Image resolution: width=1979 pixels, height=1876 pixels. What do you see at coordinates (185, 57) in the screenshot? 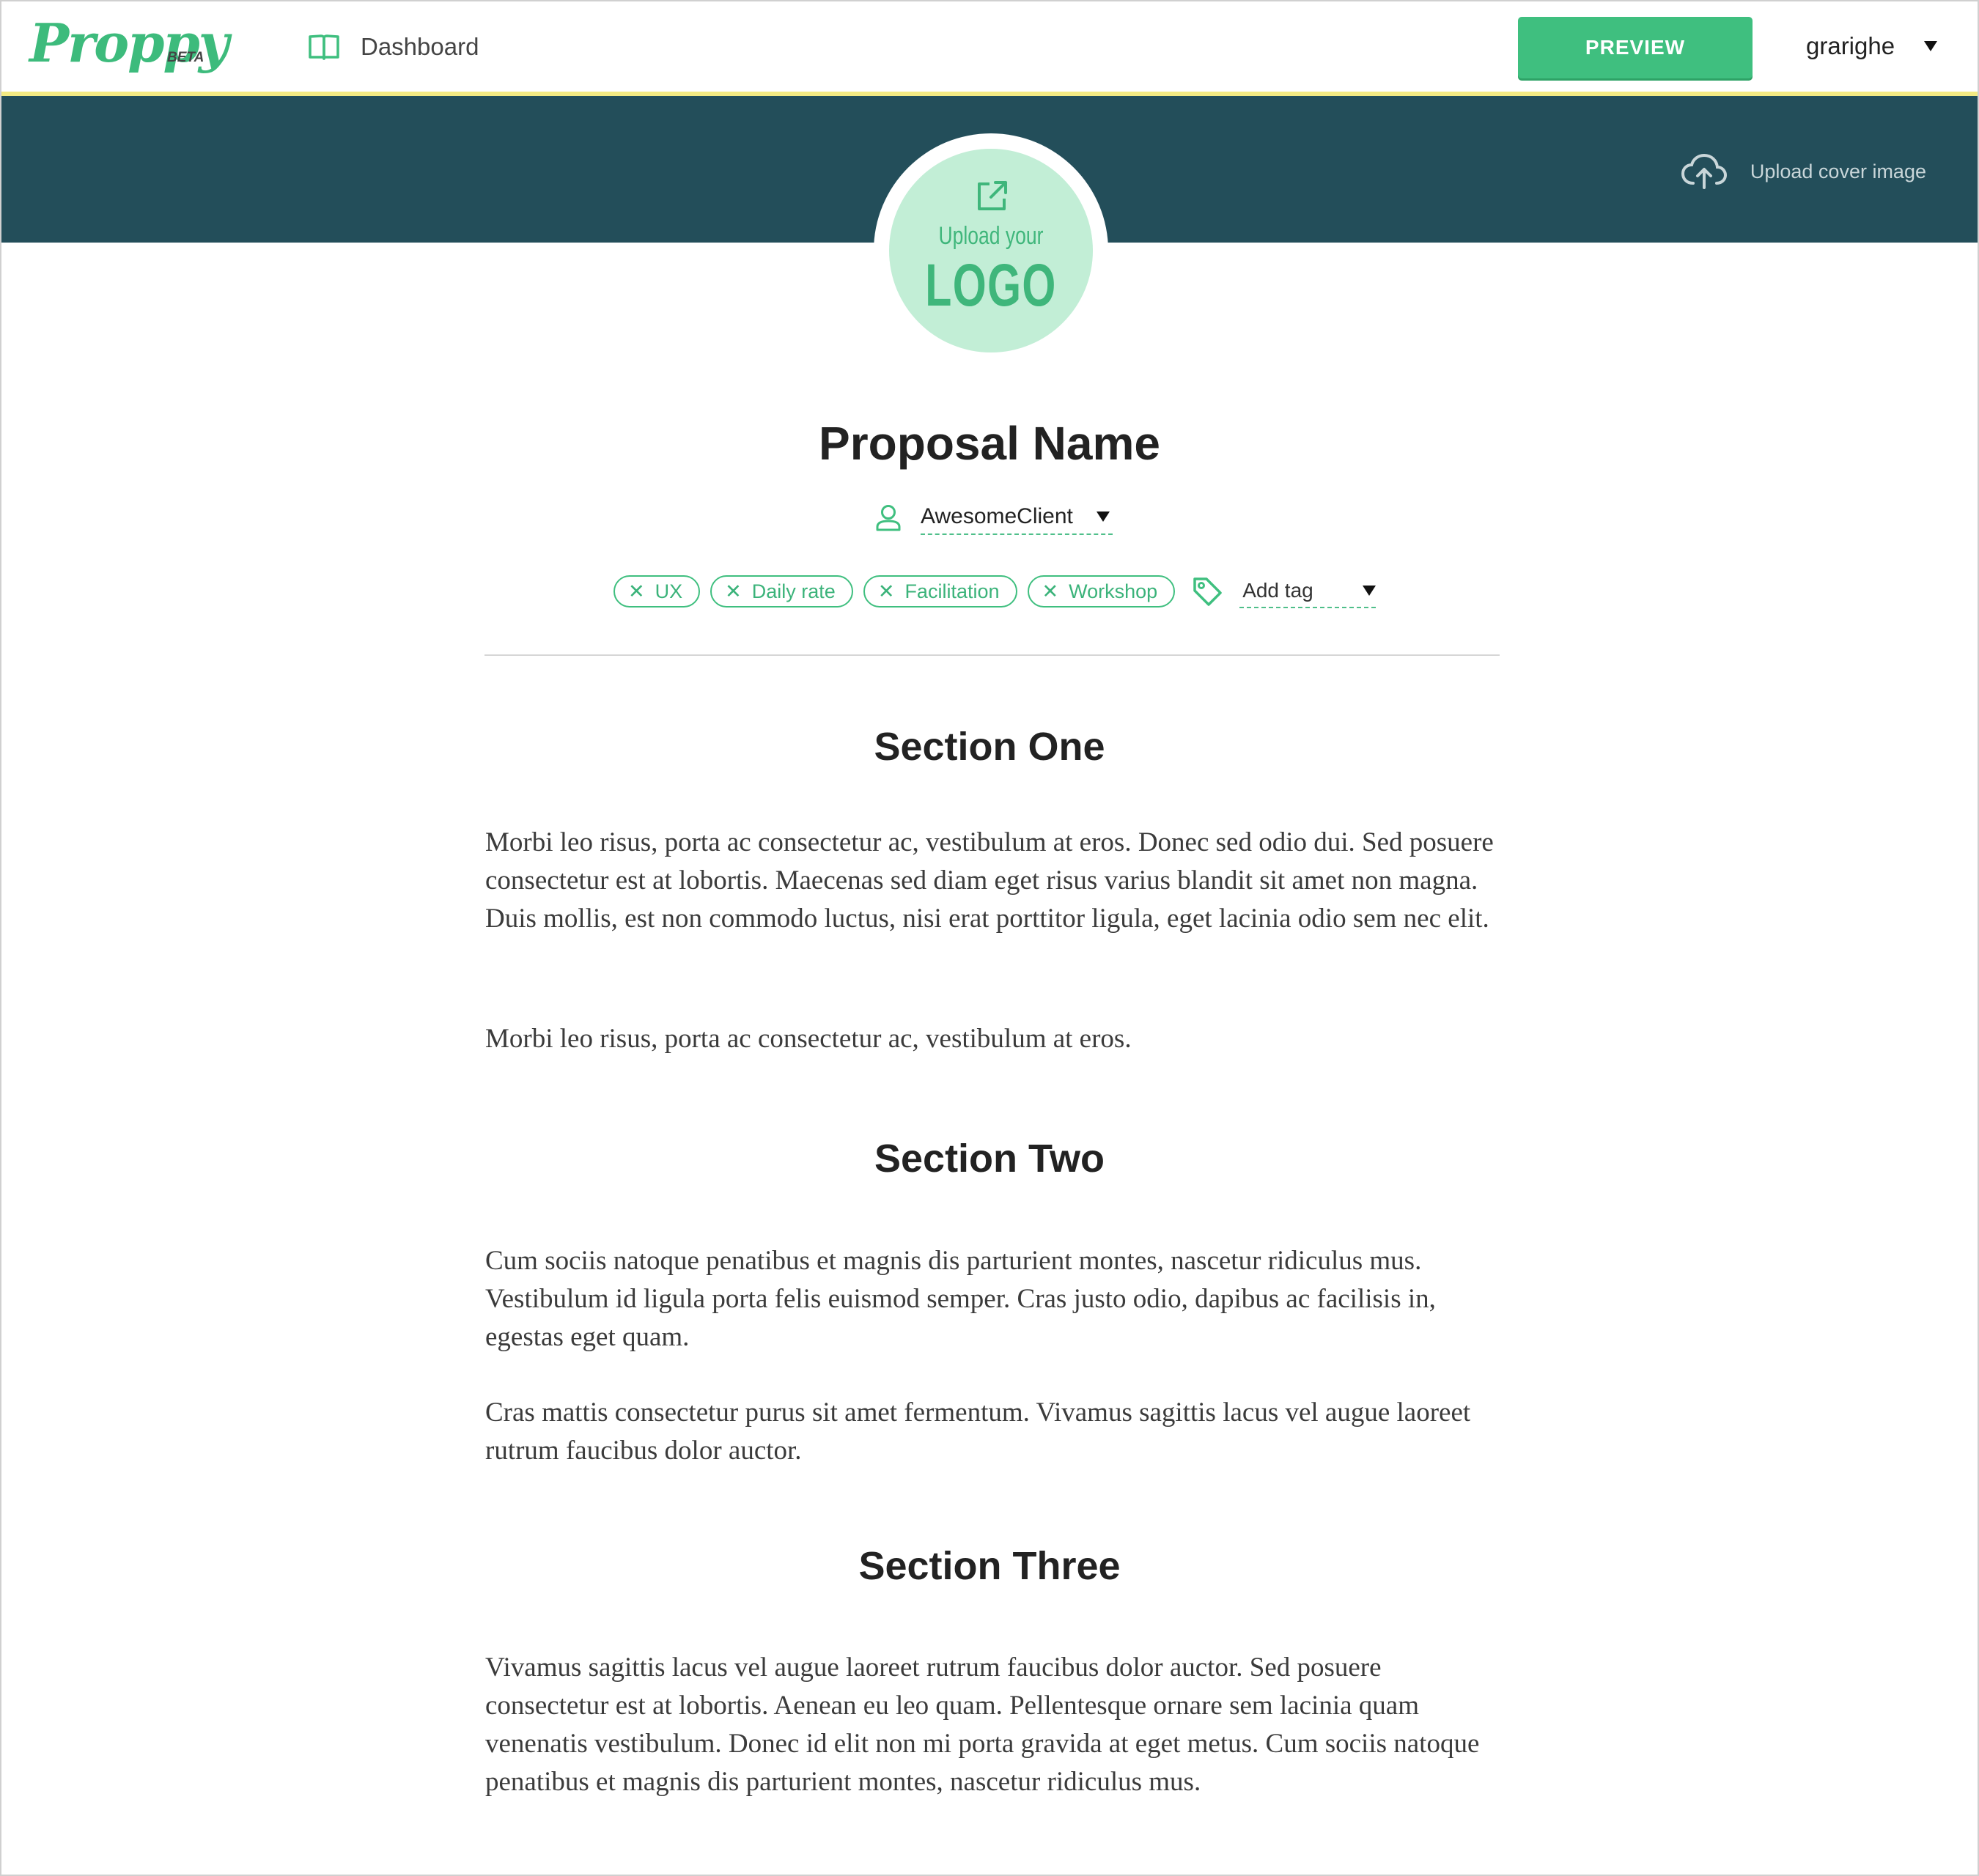
I see `beta-badge: BETA` at bounding box center [185, 57].